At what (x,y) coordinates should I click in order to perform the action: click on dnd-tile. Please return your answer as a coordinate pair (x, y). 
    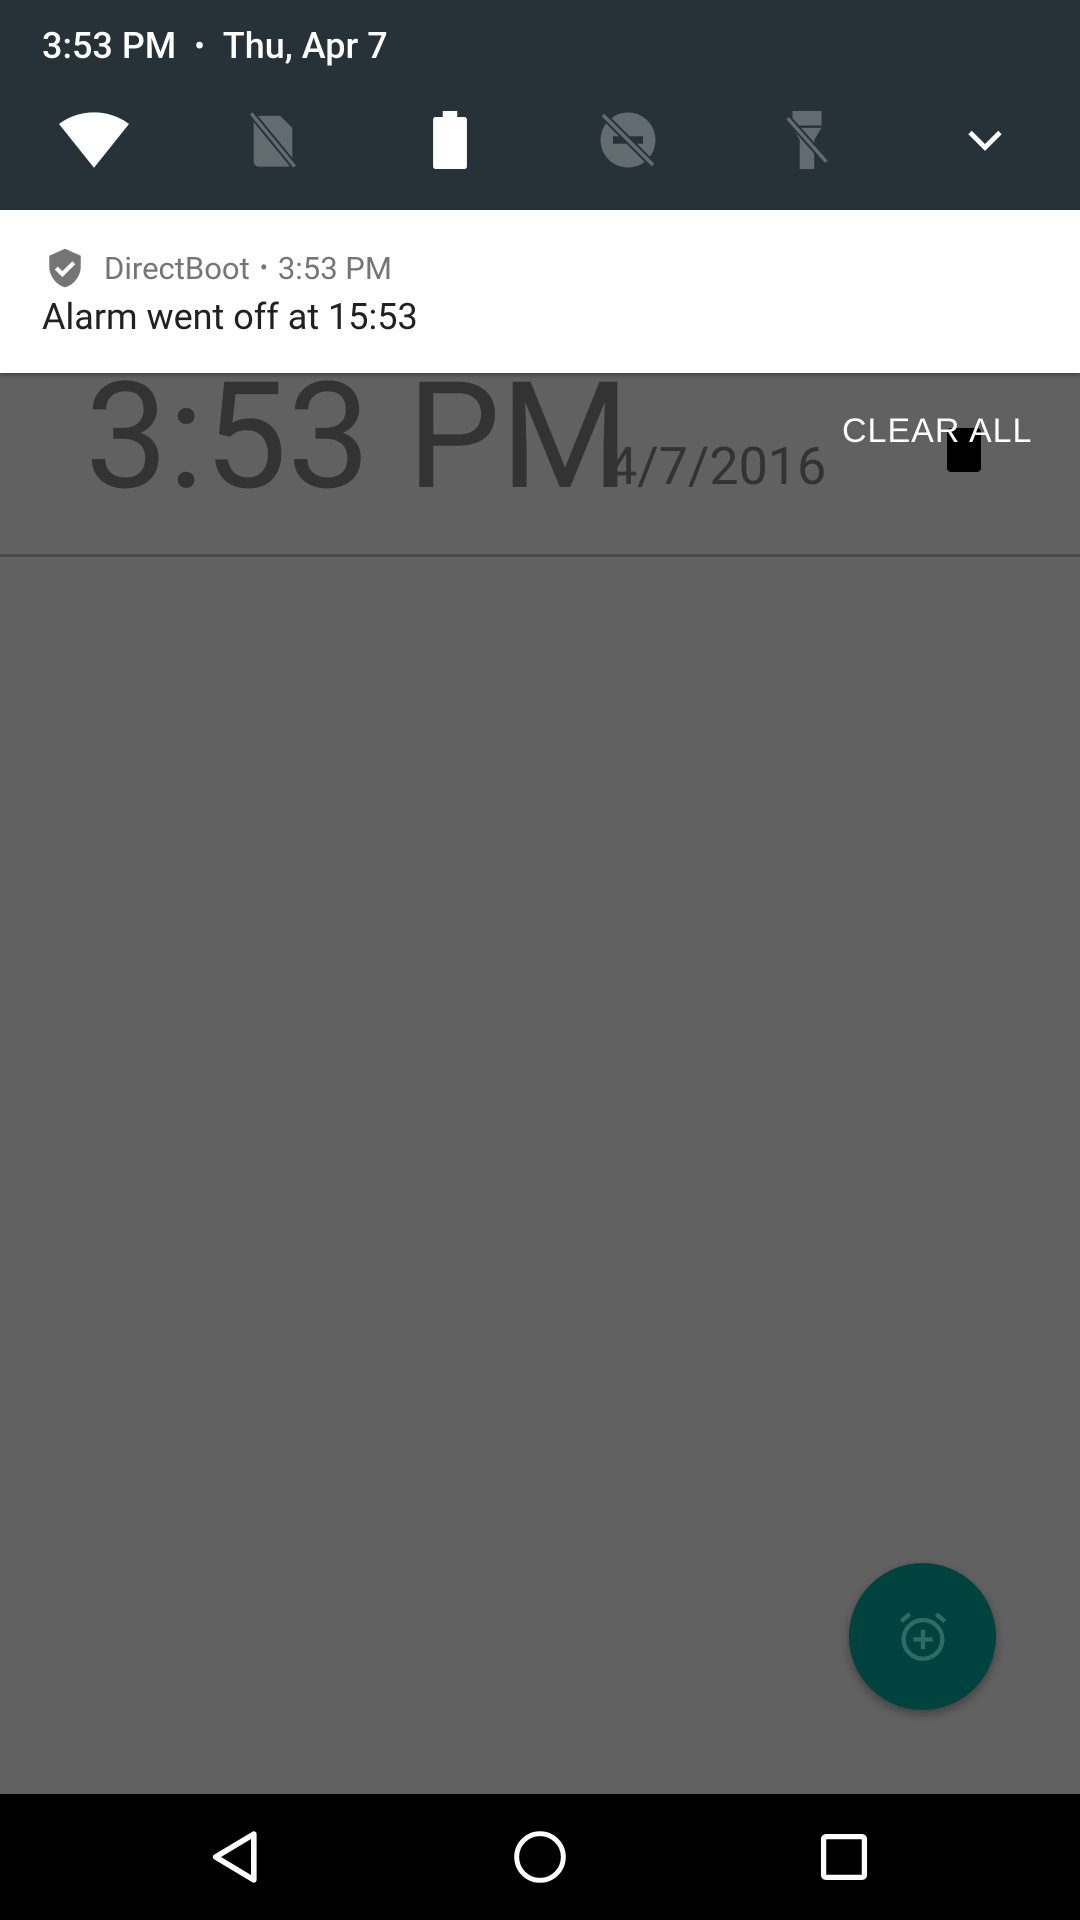
    Looking at the image, I should click on (628, 140).